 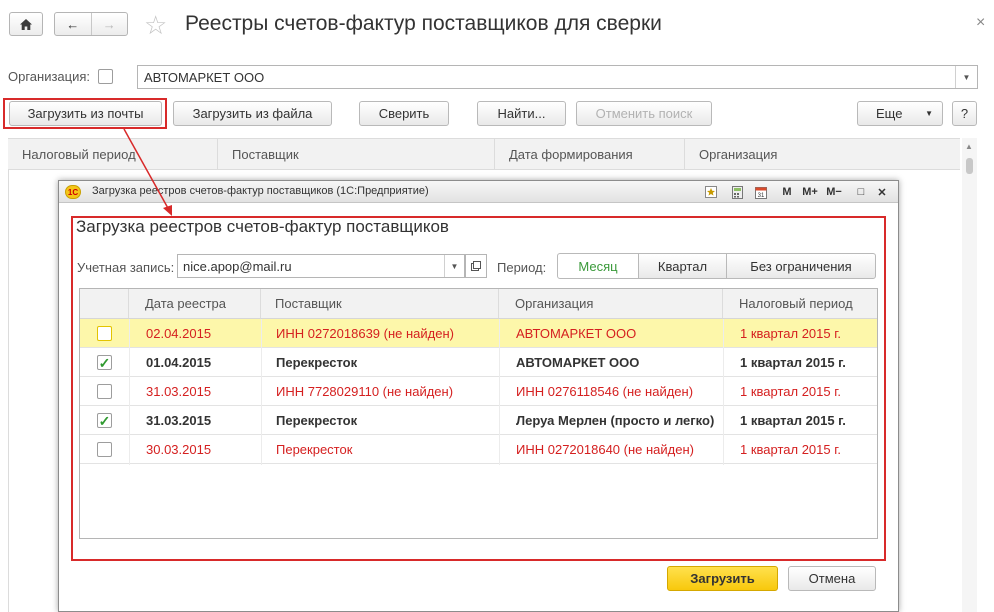 What do you see at coordinates (834, 192) in the screenshot?
I see `memory-minus-button: M−` at bounding box center [834, 192].